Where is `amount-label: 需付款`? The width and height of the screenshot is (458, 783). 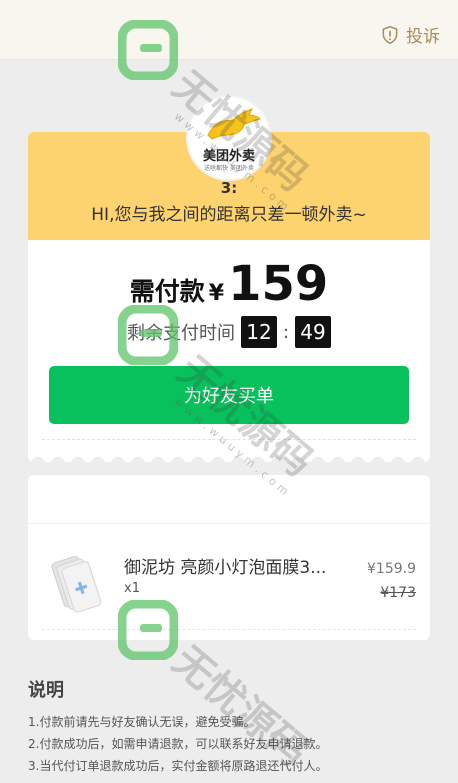
amount-label: 需付款 is located at coordinates (167, 291).